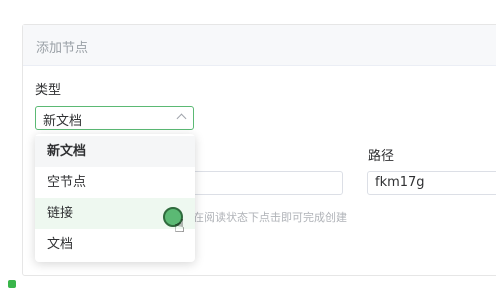 This screenshot has height=288, width=496. Describe the element at coordinates (270, 217) in the screenshot. I see `create-hint: 在阅读状态下点击即可完成创建` at that location.